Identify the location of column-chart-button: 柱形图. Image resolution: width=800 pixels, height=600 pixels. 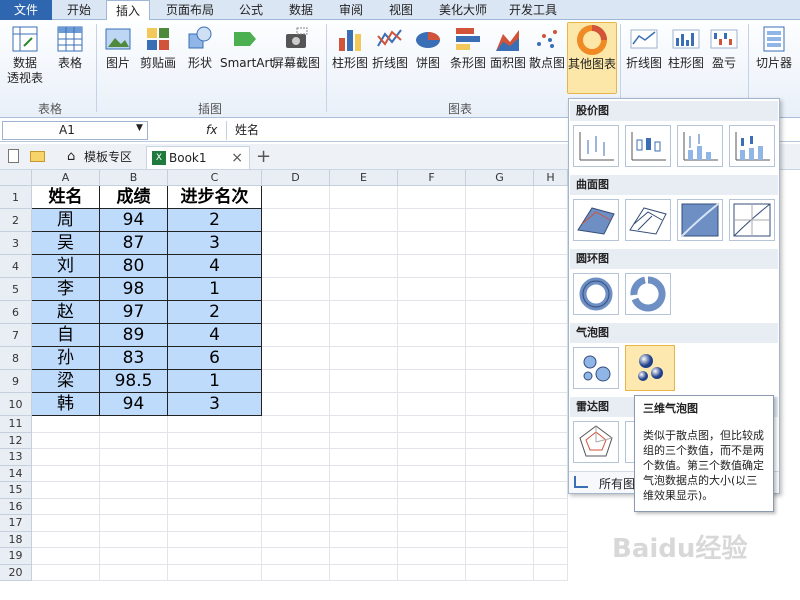
(350, 47).